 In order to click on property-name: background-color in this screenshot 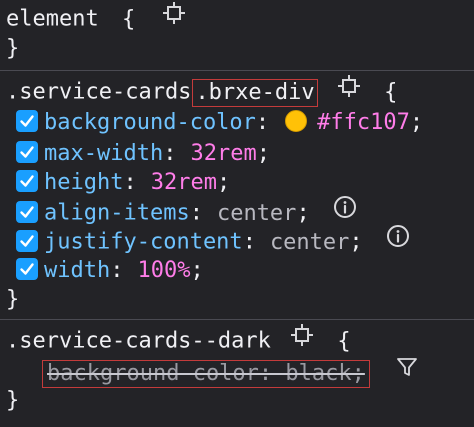, I will do `click(150, 122)`.